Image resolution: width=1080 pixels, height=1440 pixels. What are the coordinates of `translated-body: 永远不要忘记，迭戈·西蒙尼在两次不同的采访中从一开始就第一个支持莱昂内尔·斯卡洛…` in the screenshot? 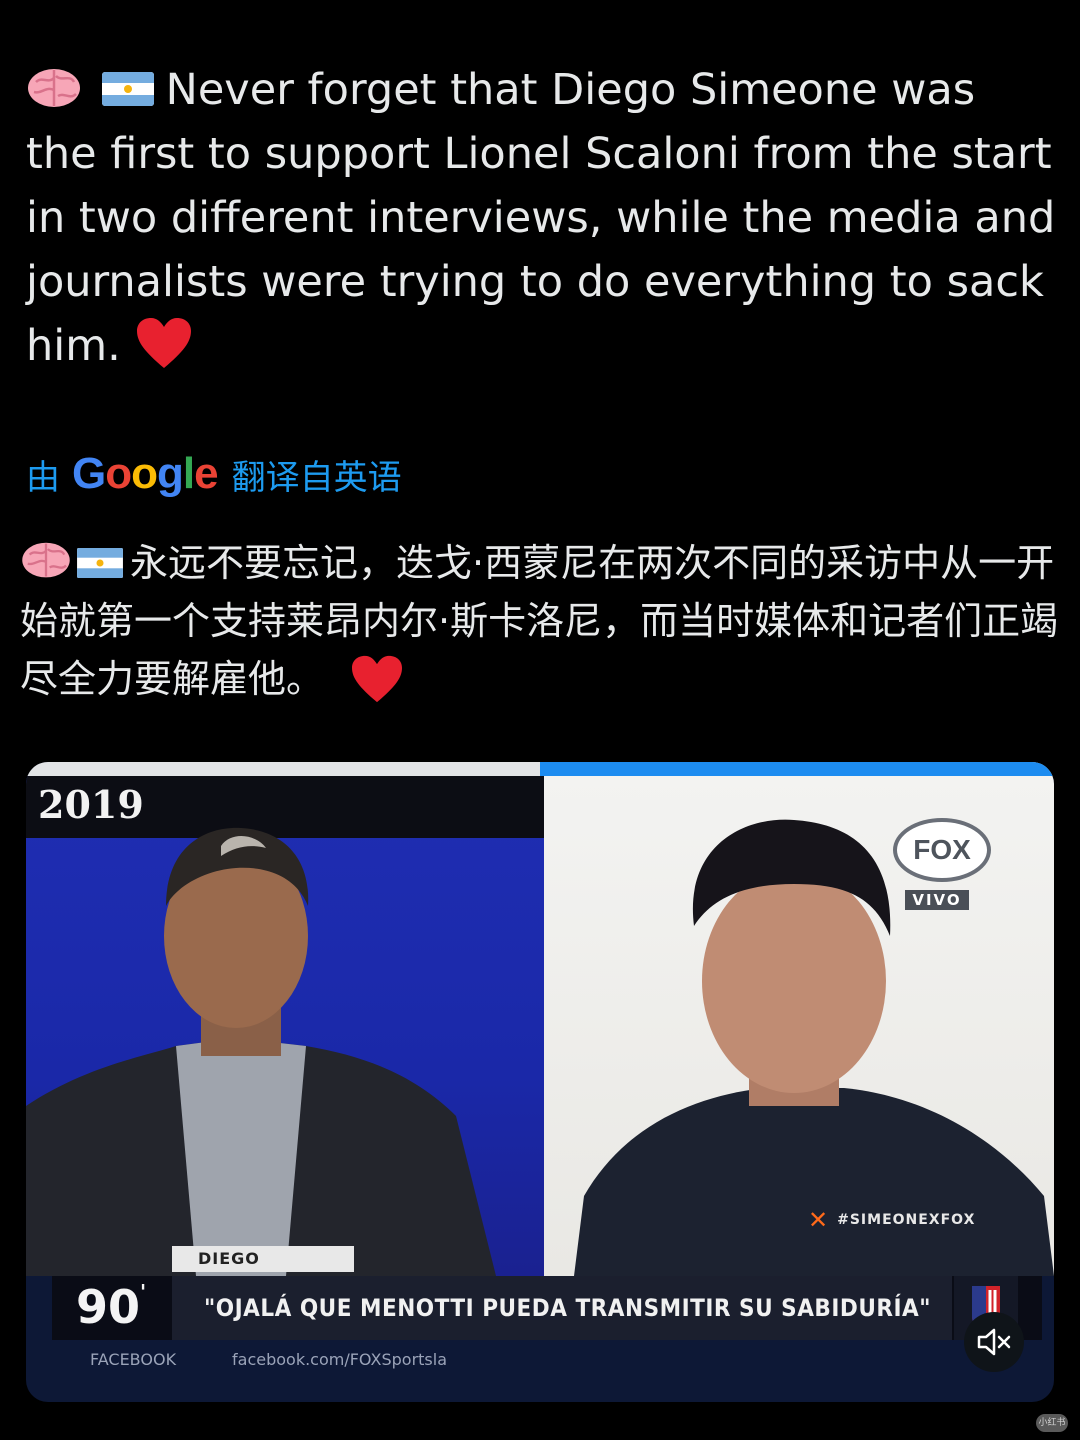 It's located at (539, 621).